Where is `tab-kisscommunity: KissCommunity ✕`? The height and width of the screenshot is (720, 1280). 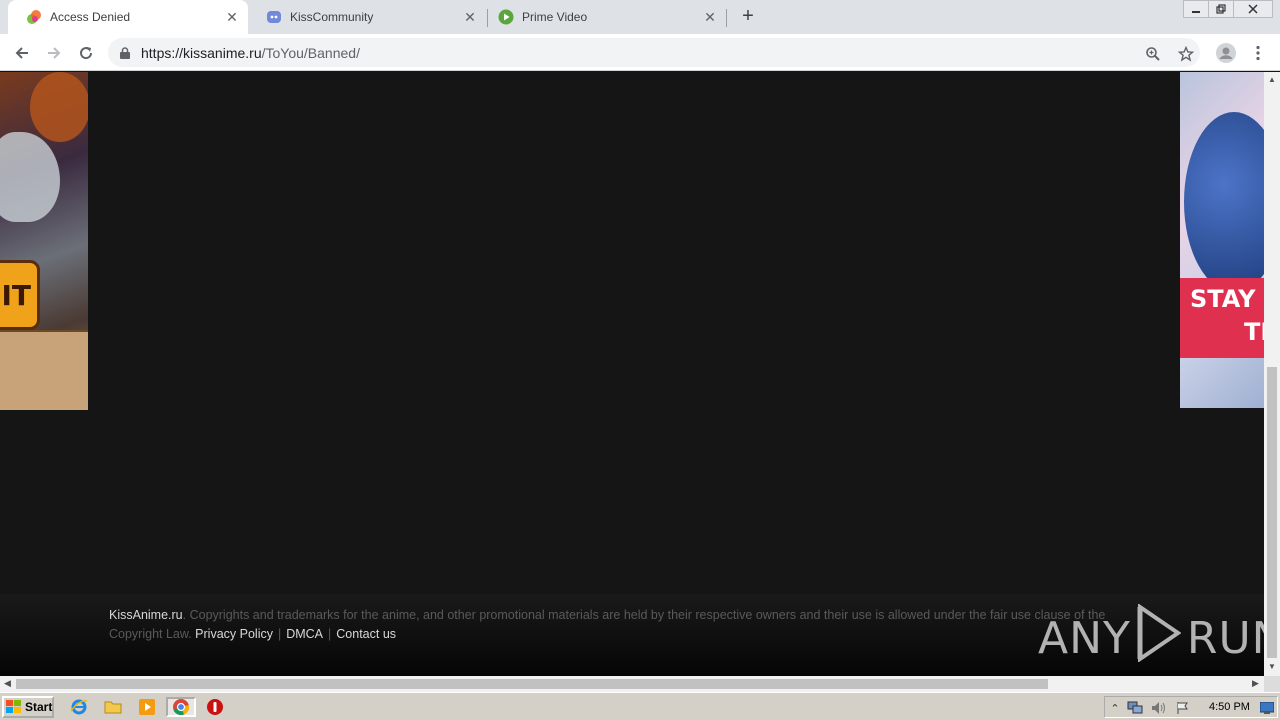
tab-kisscommunity: KissCommunity ✕ is located at coordinates (367, 17).